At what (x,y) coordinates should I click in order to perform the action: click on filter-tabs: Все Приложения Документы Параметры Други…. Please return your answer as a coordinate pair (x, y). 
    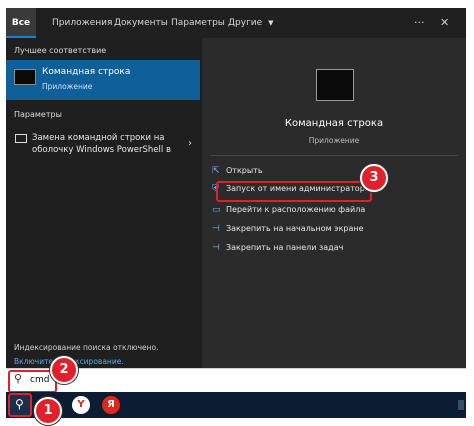
    Looking at the image, I should click on (236, 23).